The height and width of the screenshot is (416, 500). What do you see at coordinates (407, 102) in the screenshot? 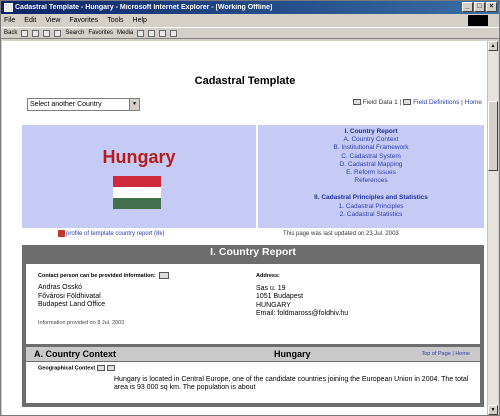
I see `definitions-icon` at bounding box center [407, 102].